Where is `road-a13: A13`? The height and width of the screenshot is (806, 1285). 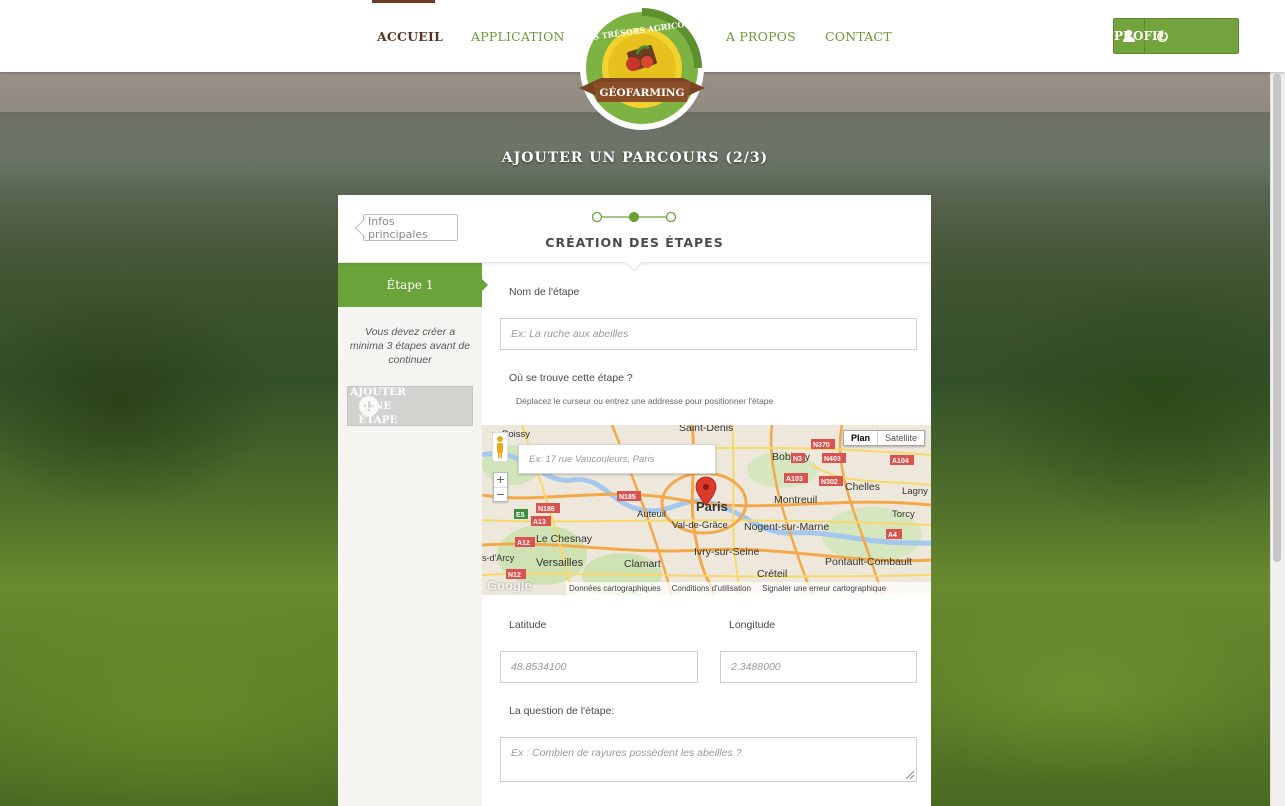 road-a13: A13 is located at coordinates (539, 522).